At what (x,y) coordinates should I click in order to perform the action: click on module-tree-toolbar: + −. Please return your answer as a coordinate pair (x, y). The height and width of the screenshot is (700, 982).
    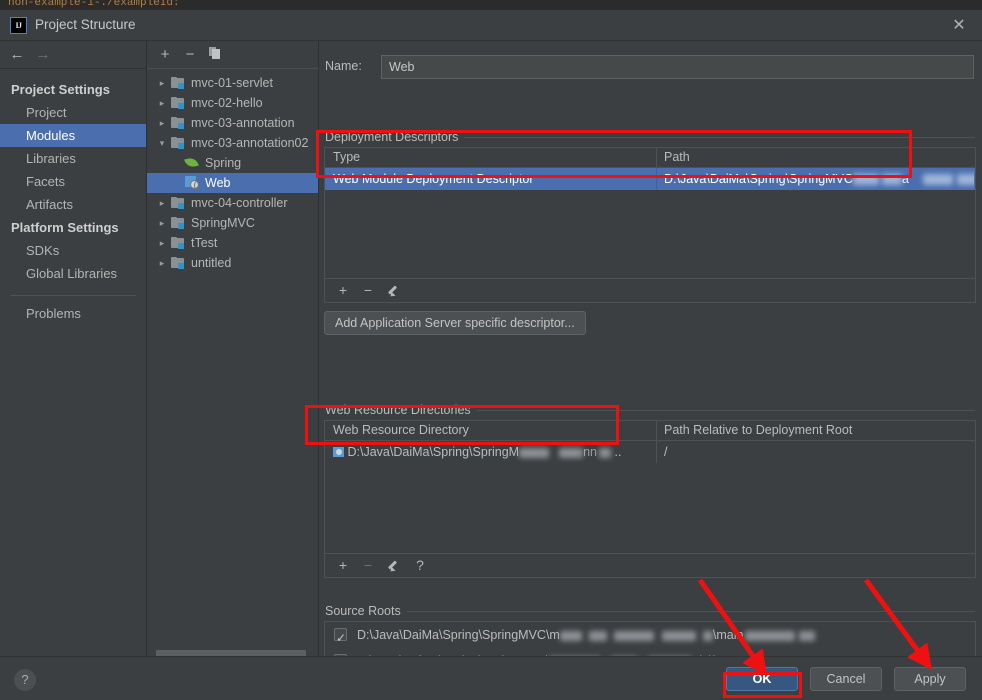
    Looking at the image, I should click on (232, 55).